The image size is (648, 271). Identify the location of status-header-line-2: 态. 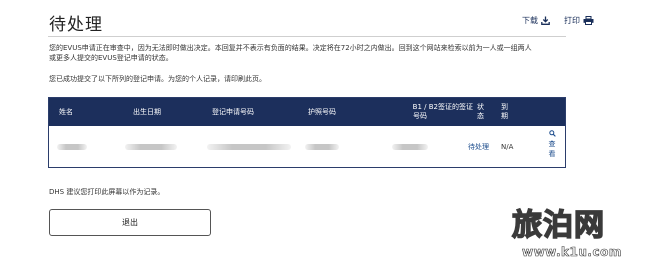
(480, 116).